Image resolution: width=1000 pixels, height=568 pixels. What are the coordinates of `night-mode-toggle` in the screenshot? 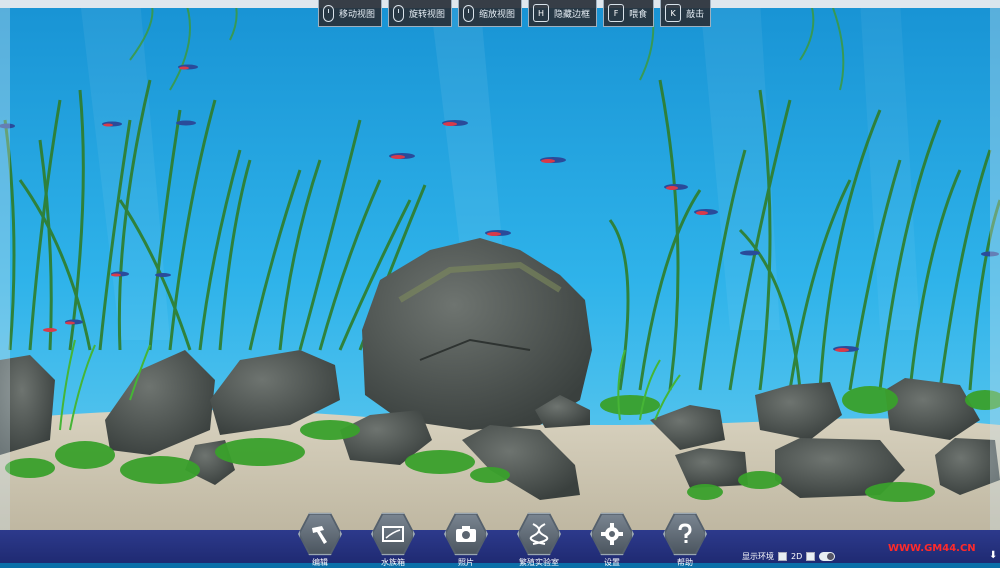 It's located at (827, 556).